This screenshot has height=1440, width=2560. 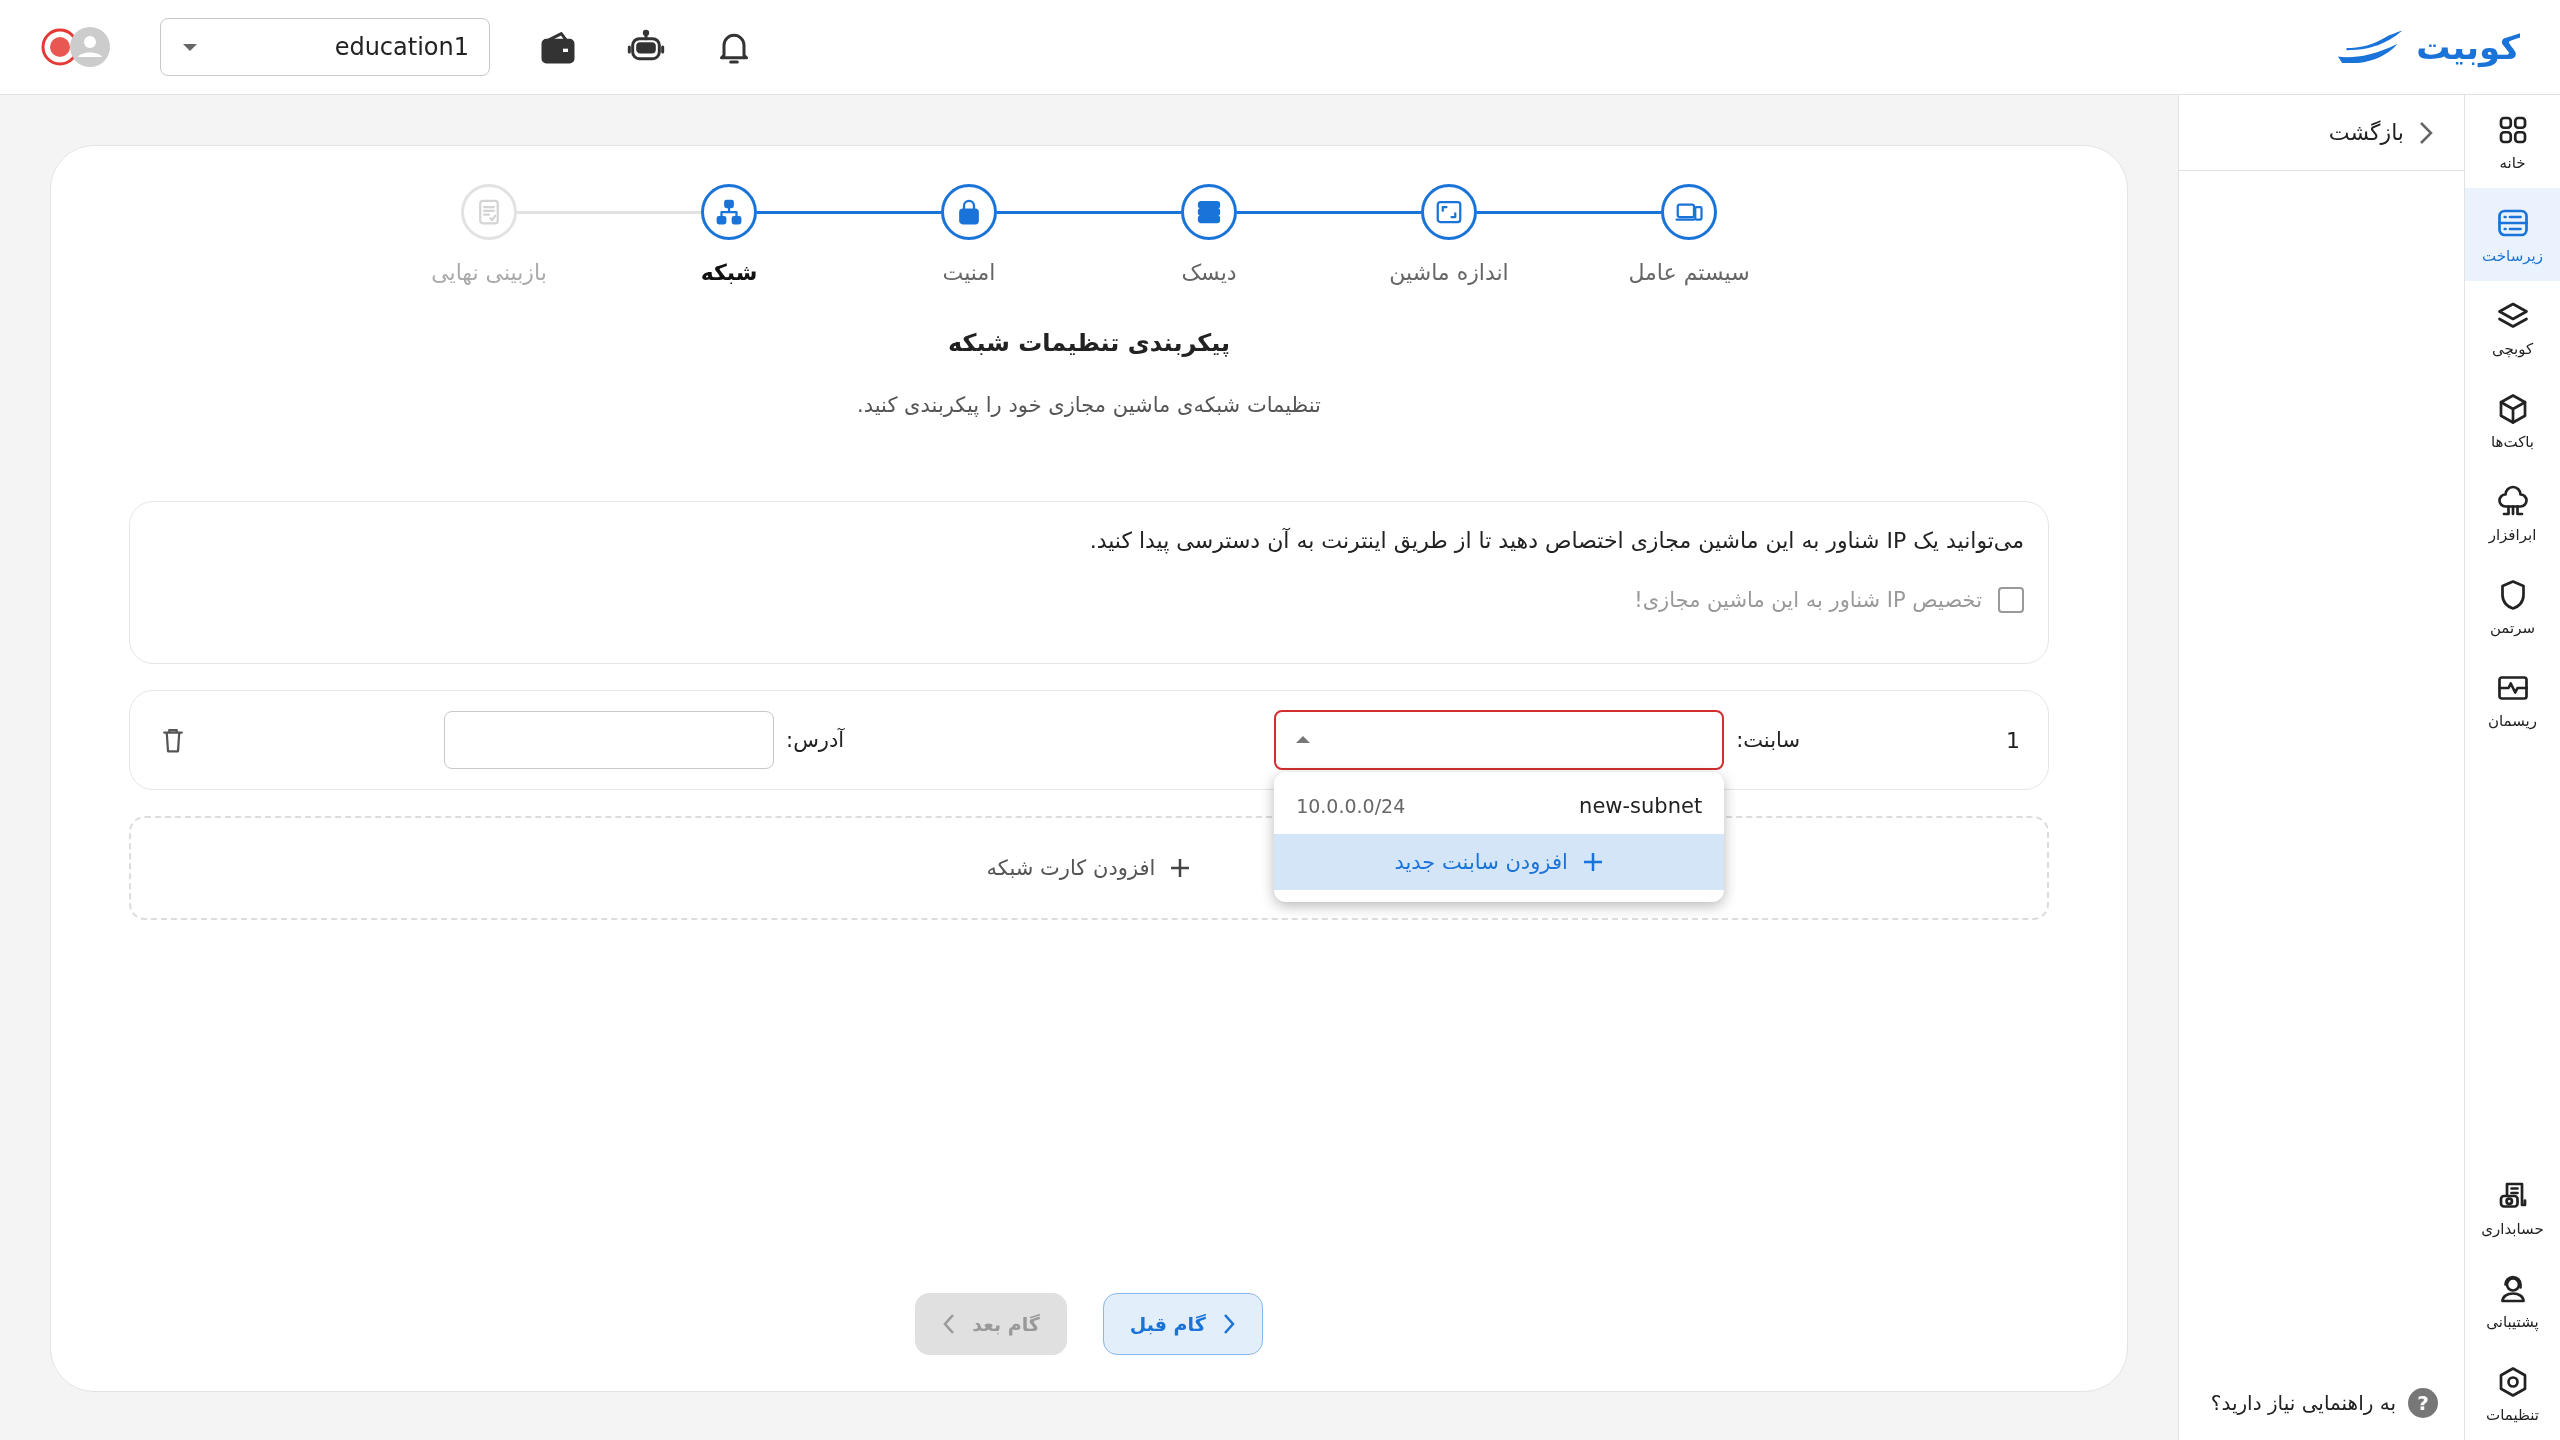 What do you see at coordinates (2512, 234) in the screenshot?
I see `nav-item: زیرساخت` at bounding box center [2512, 234].